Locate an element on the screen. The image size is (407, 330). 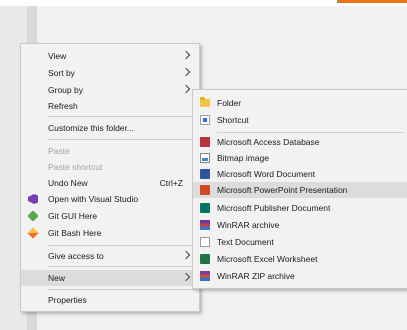
submenu-item-label: Bitmap image is located at coordinates (243, 158).